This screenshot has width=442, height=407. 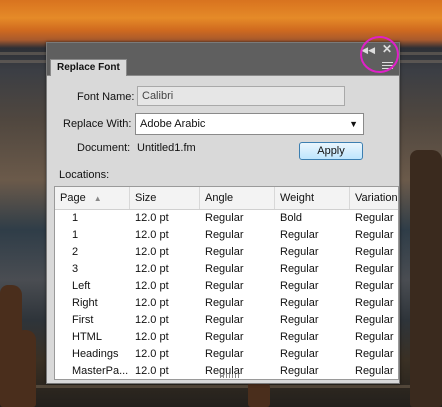 I want to click on table-row: First 12.0 pt Regular Regular Regular, so click(x=226, y=320).